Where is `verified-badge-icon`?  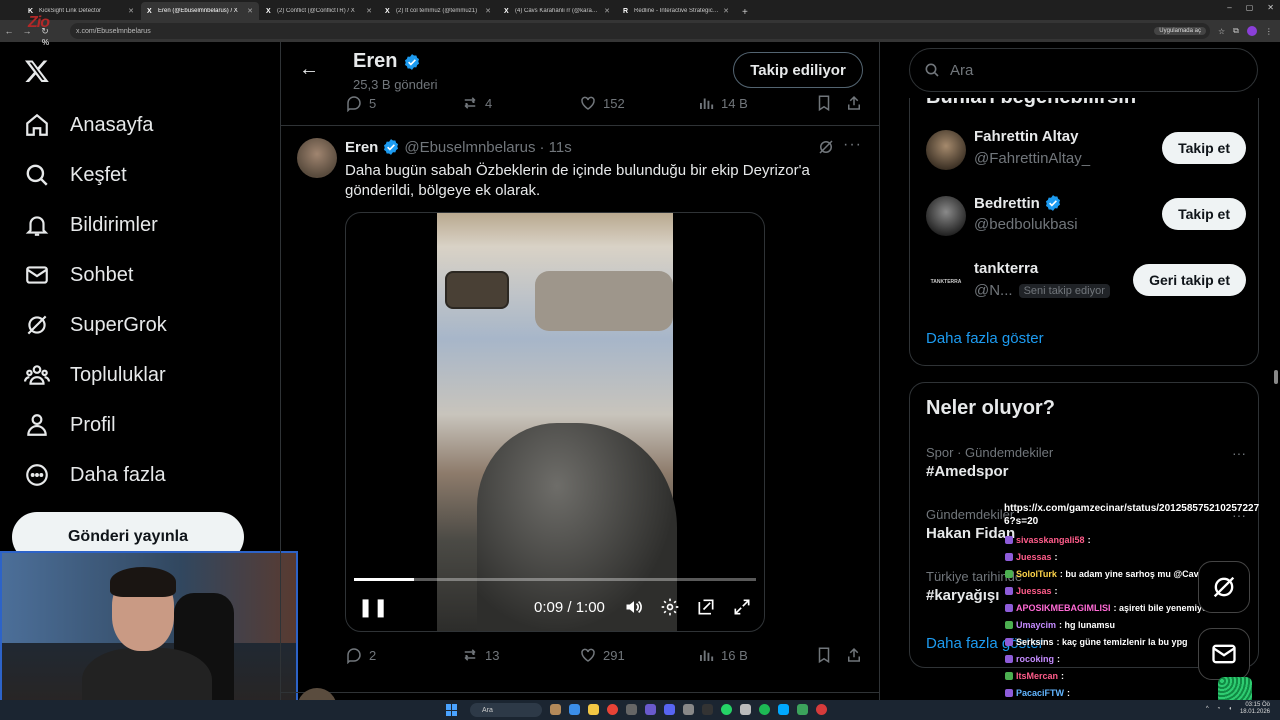
verified-badge-icon is located at coordinates (412, 61).